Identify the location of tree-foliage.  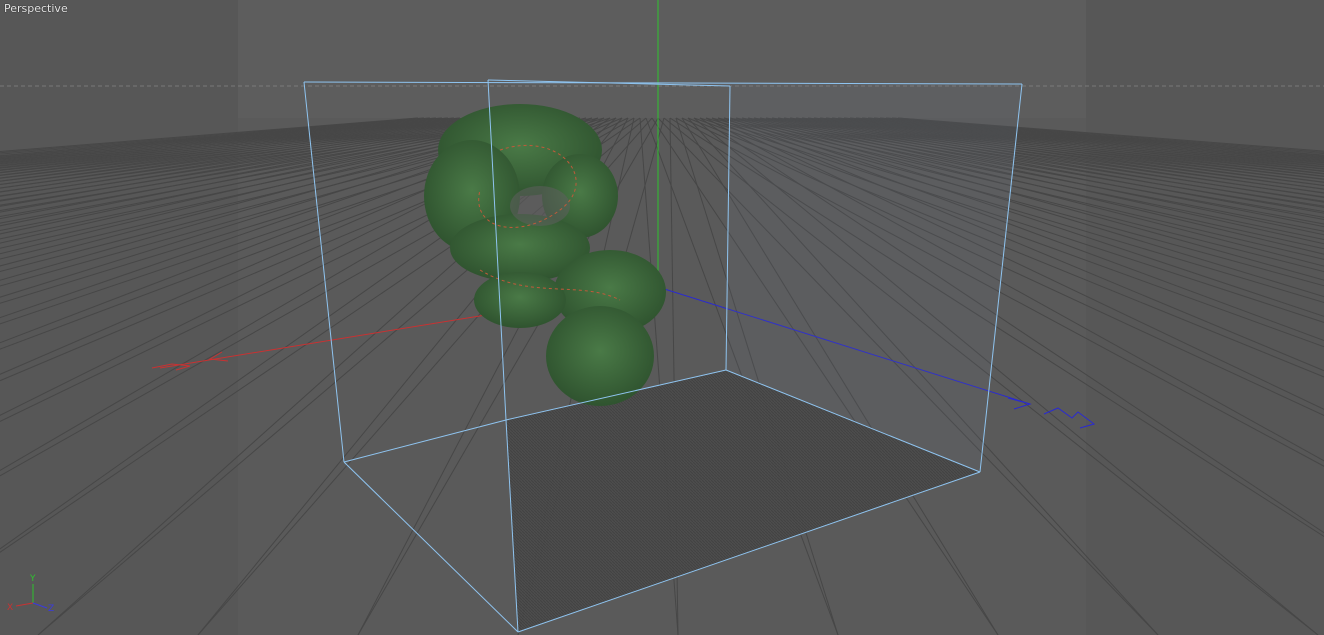
(545, 255).